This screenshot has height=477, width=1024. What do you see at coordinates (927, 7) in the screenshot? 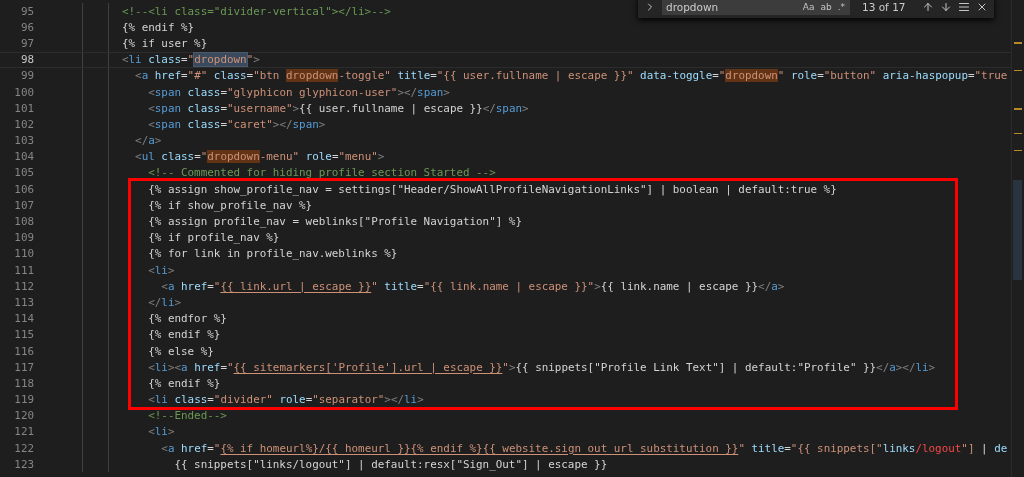
I see `arrow-up-icon` at bounding box center [927, 7].